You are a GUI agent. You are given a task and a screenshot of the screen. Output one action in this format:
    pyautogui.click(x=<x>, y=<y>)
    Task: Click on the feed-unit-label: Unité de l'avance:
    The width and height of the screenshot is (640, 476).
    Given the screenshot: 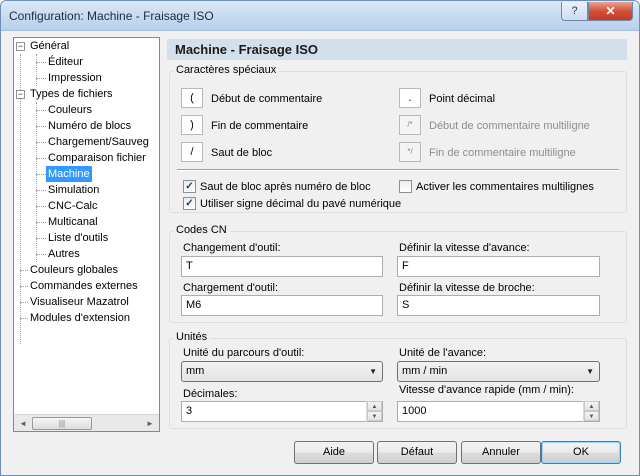 What is the action you would take?
    pyautogui.click(x=443, y=353)
    